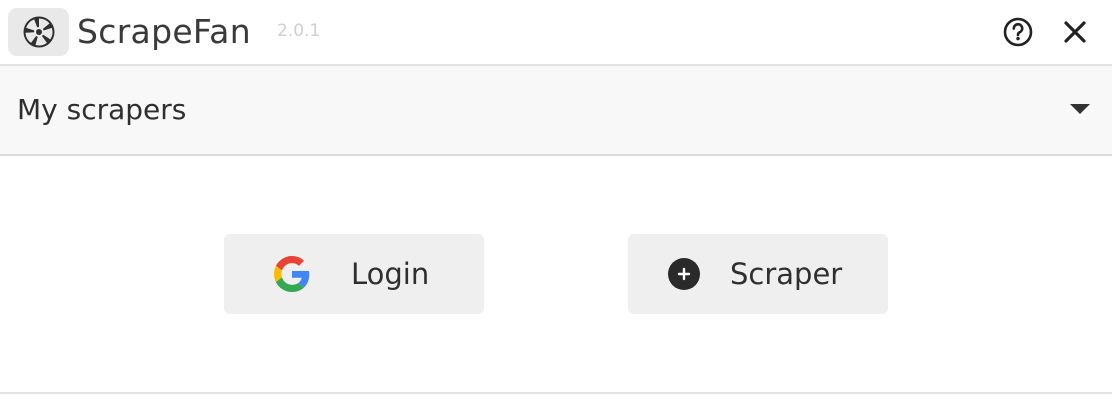 The image size is (1112, 400). I want to click on close-button, so click(1075, 32).